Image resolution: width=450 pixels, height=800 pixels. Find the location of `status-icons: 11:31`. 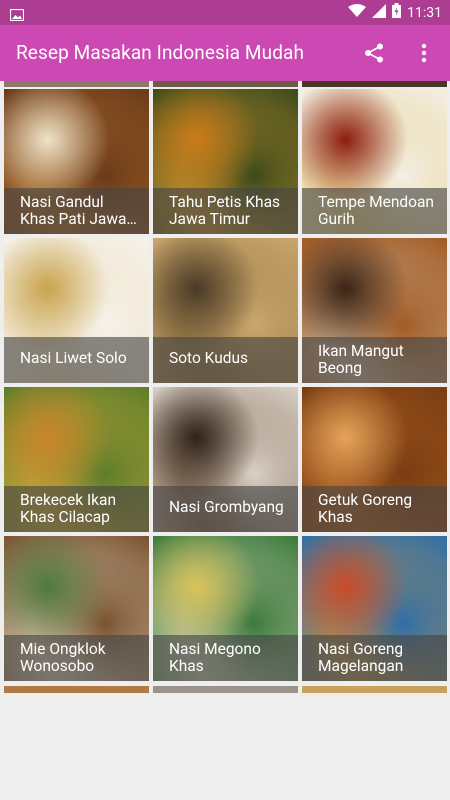

status-icons: 11:31 is located at coordinates (395, 12).